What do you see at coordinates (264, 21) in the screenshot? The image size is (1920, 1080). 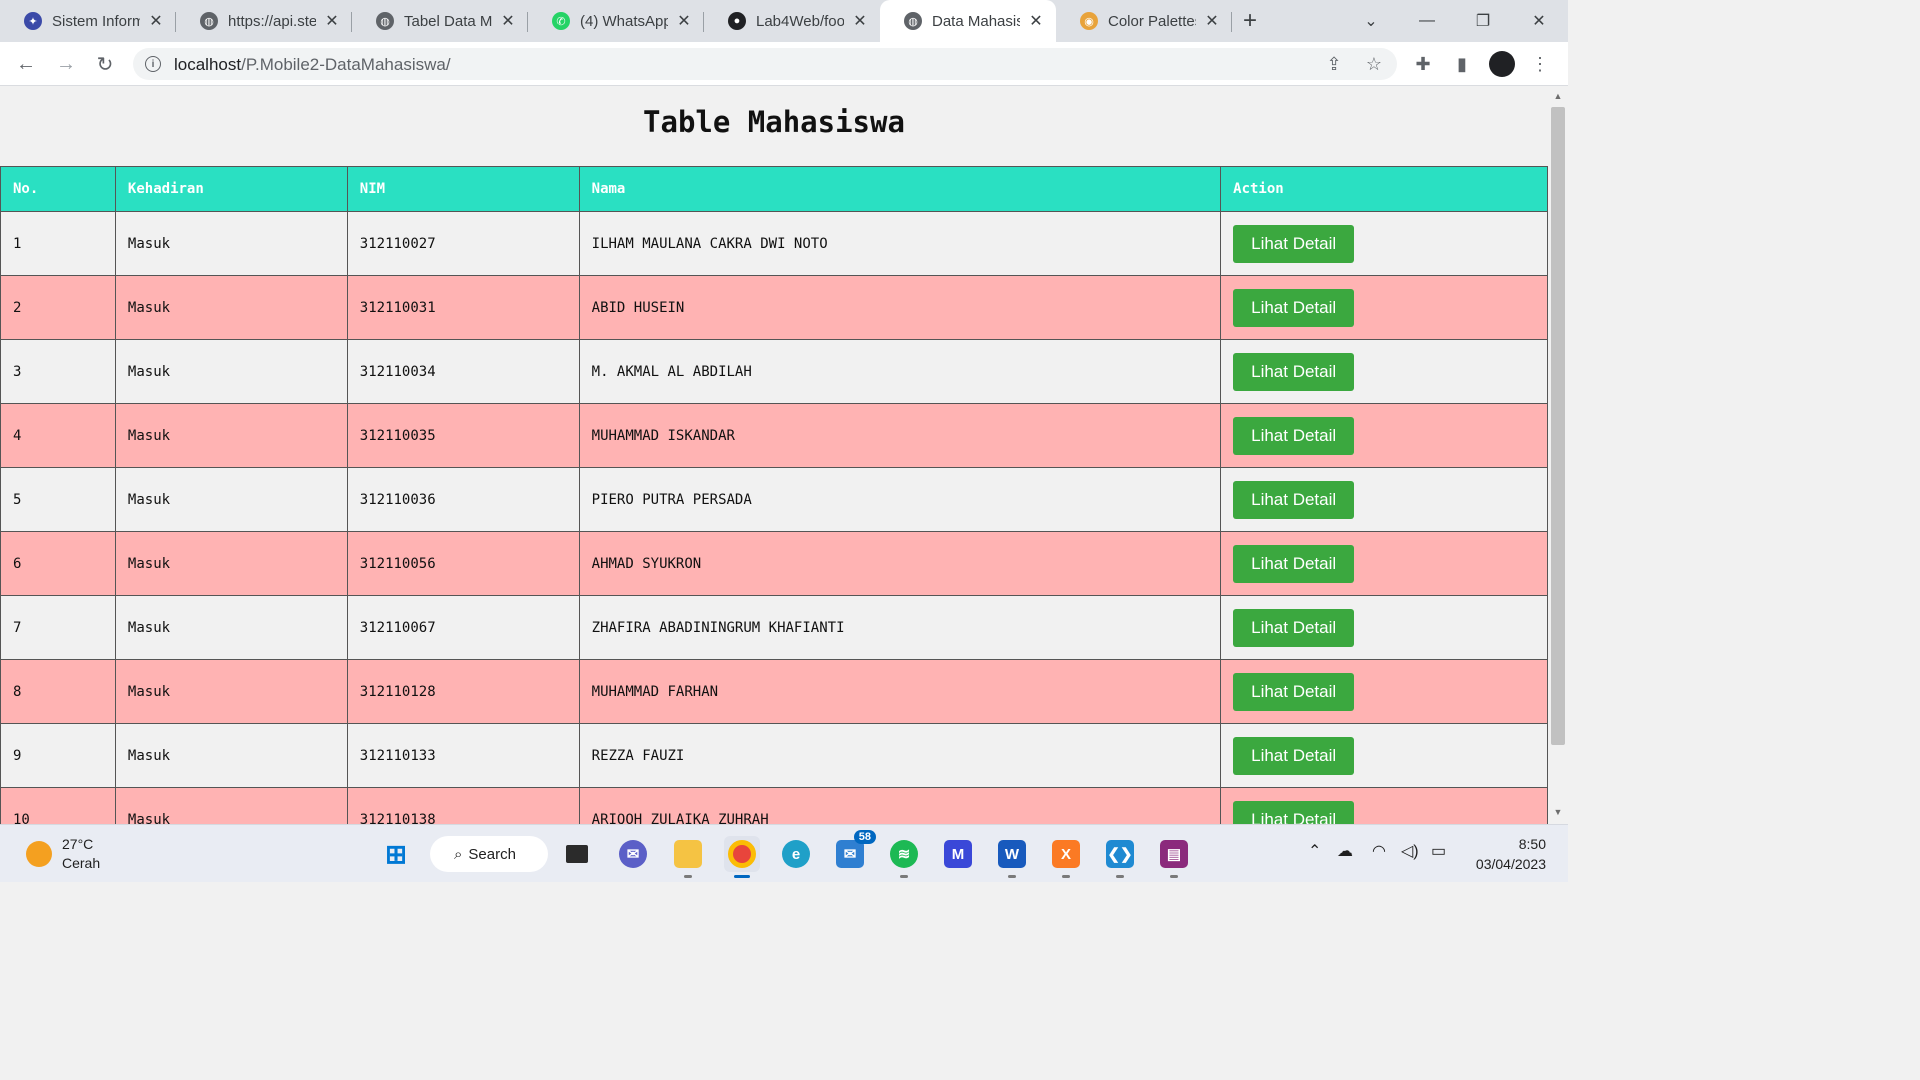 I see `tab-api: ◍ https://api.stei ✕` at bounding box center [264, 21].